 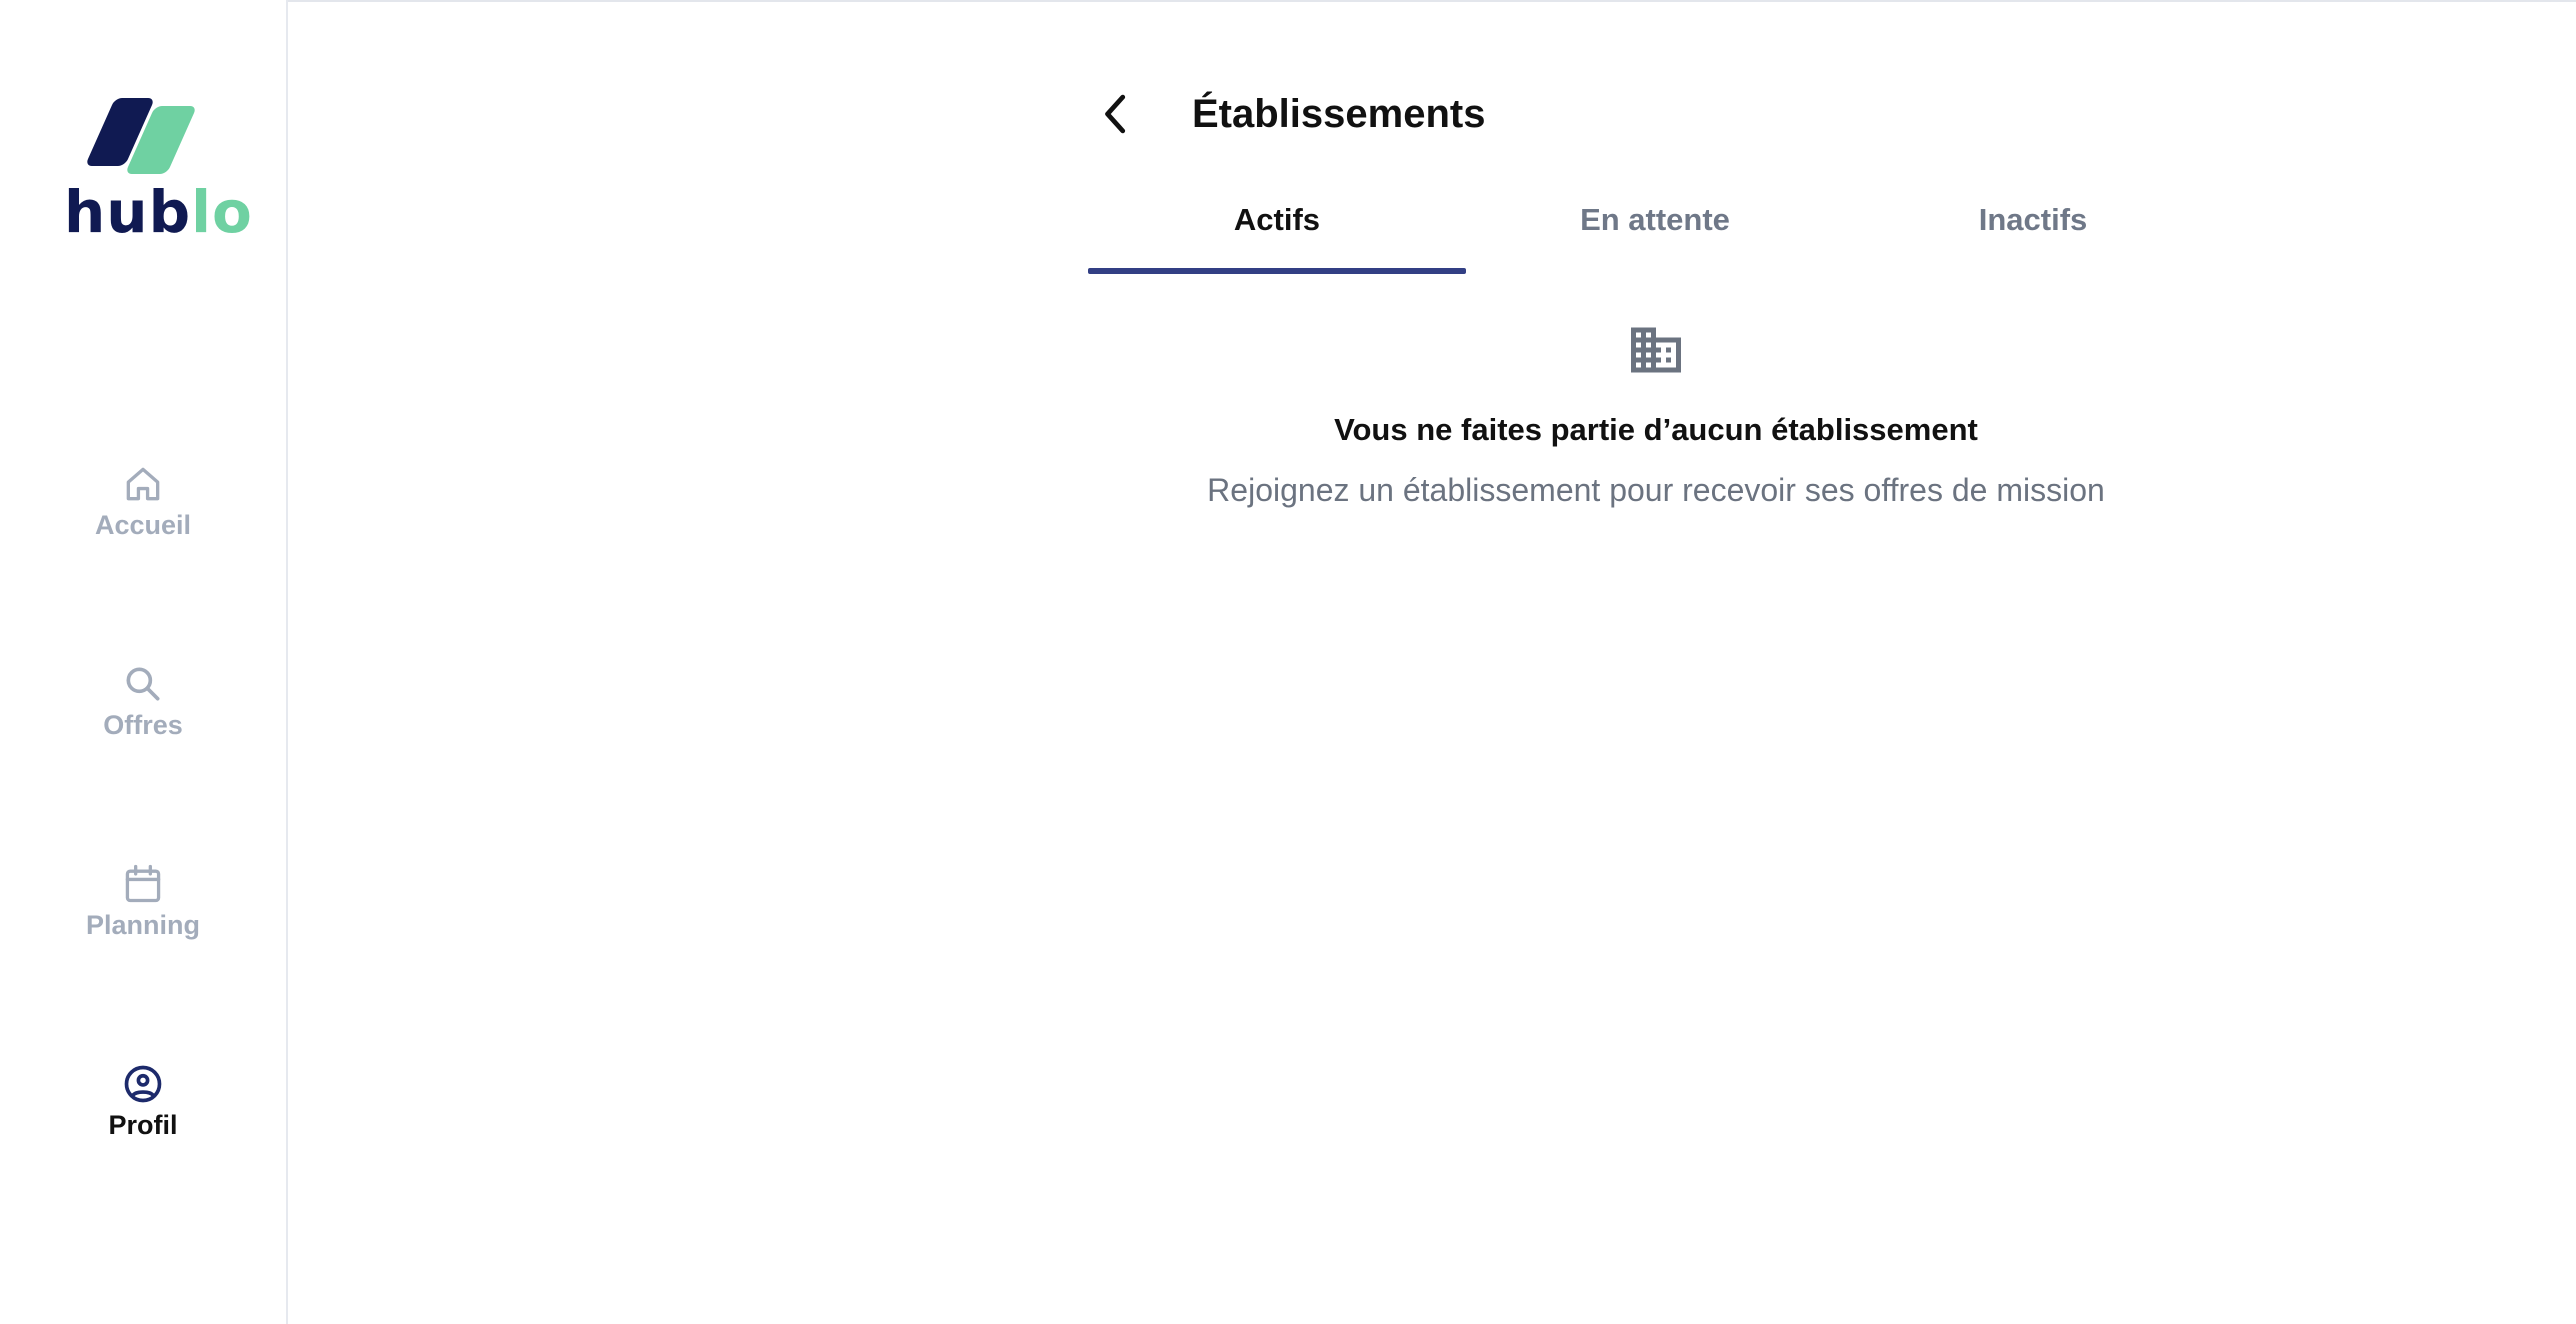 What do you see at coordinates (143, 684) in the screenshot?
I see `search-icon` at bounding box center [143, 684].